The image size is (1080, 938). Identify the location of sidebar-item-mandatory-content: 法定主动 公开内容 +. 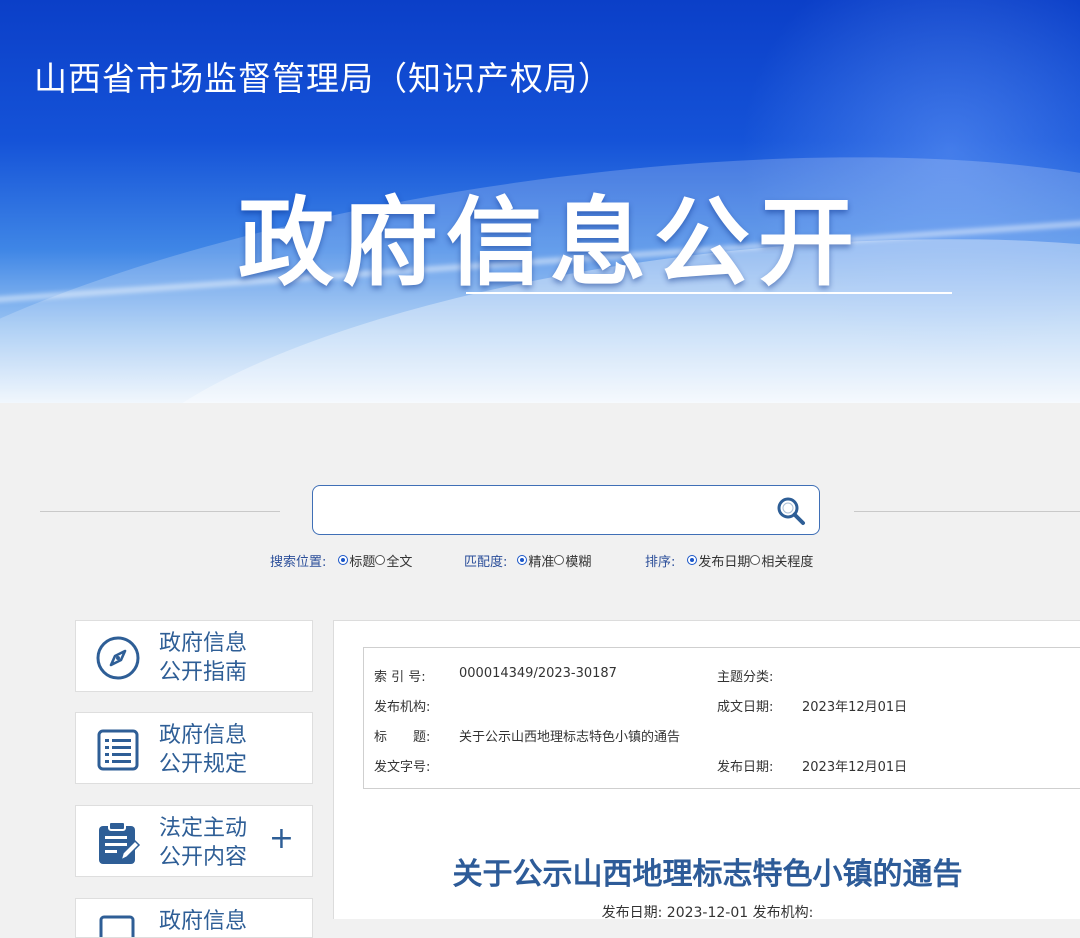
(194, 841).